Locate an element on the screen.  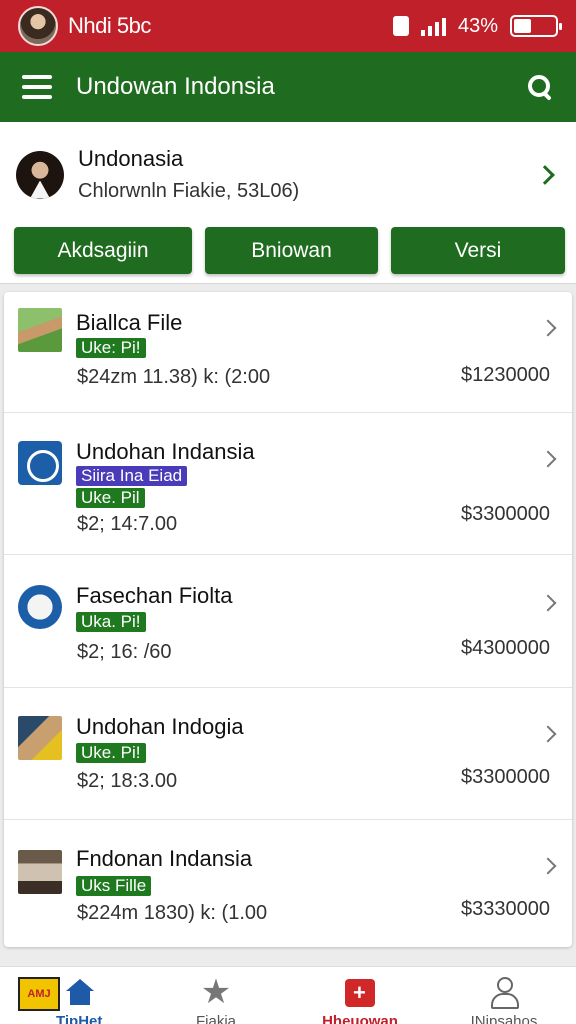
app-title: Undowan Indonsia is located at coordinates (175, 86).